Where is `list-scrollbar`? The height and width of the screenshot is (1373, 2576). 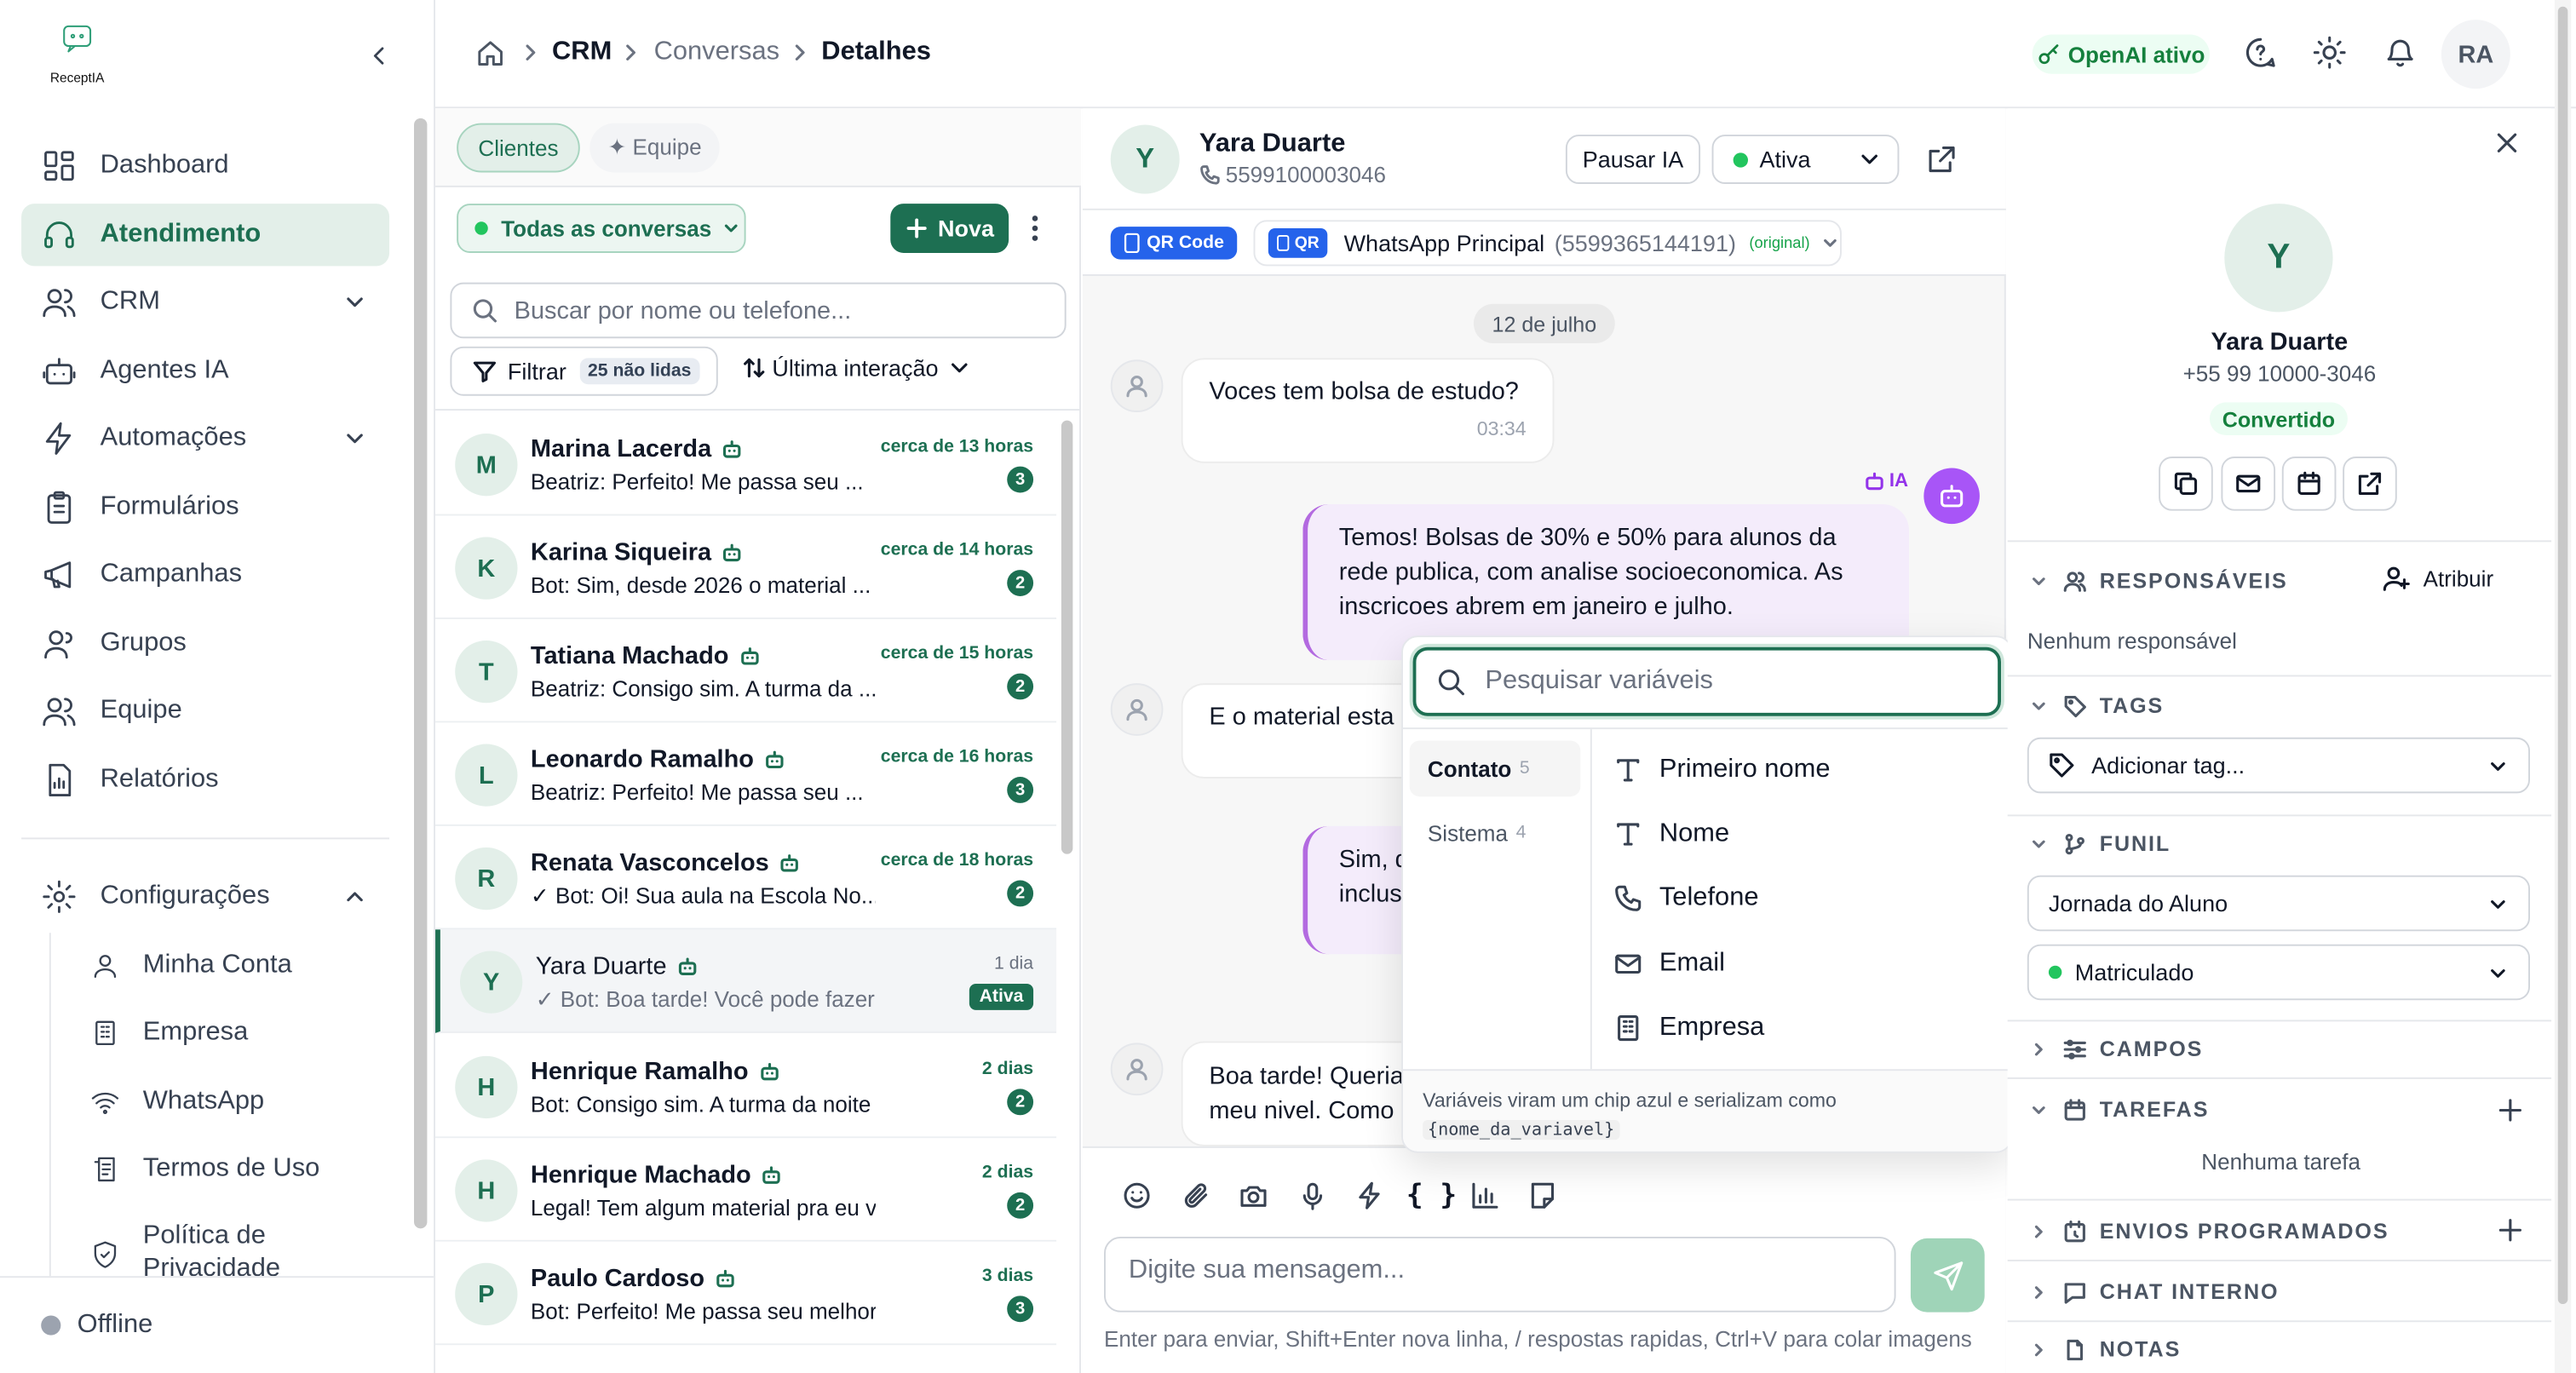 list-scrollbar is located at coordinates (1067, 637).